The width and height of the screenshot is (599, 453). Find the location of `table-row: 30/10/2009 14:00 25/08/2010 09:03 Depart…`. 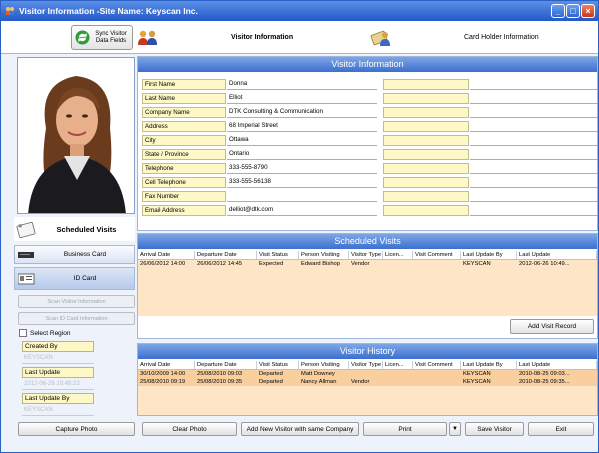

table-row: 30/10/2009 14:00 25/08/2010 09:03 Depart… is located at coordinates (367, 374).